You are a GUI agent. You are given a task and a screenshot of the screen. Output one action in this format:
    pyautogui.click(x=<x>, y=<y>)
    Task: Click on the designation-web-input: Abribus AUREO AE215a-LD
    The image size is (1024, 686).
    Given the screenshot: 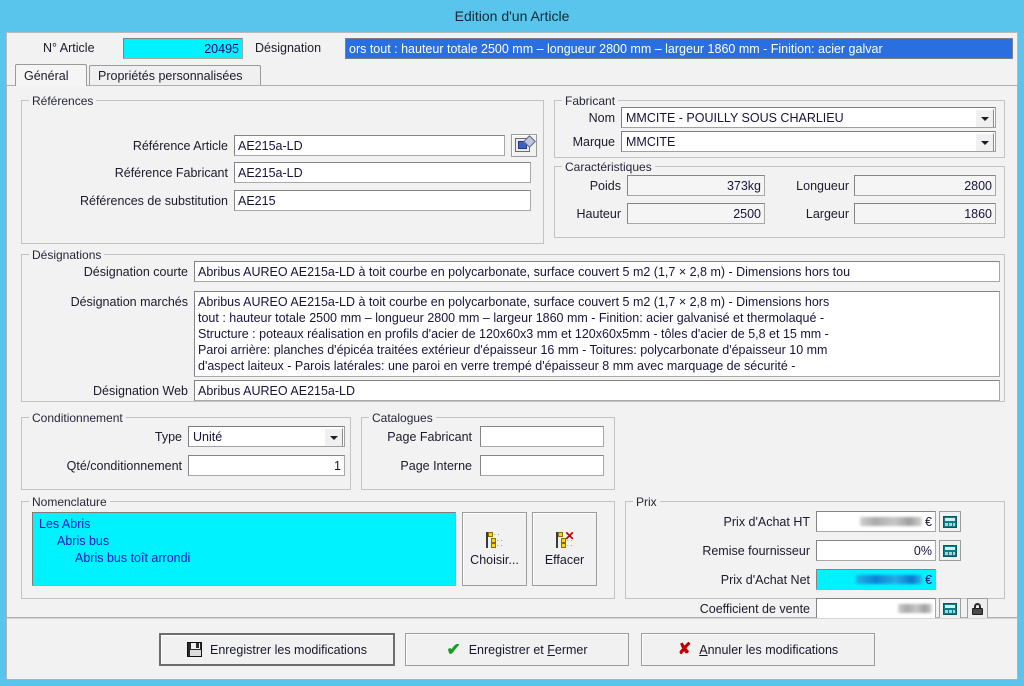 What is the action you would take?
    pyautogui.click(x=597, y=390)
    